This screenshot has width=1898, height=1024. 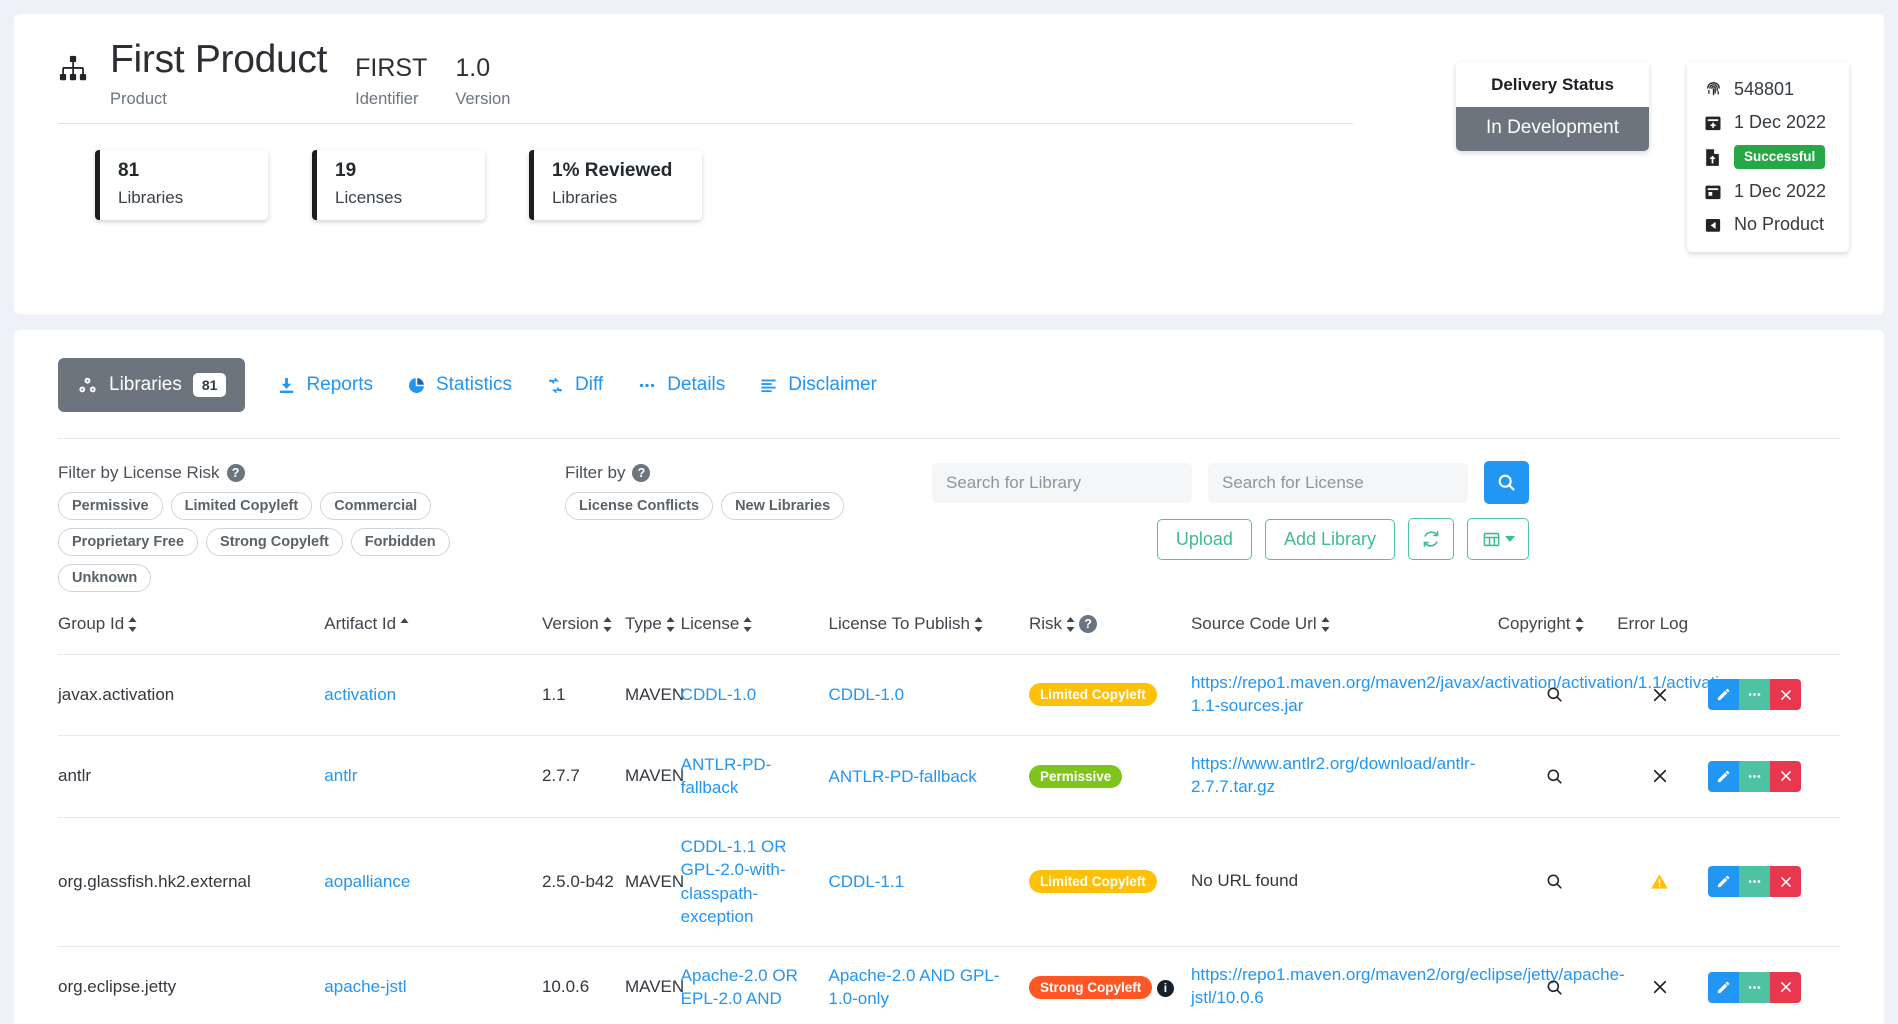 I want to click on tab-libraries: Libraries 81, so click(x=152, y=385).